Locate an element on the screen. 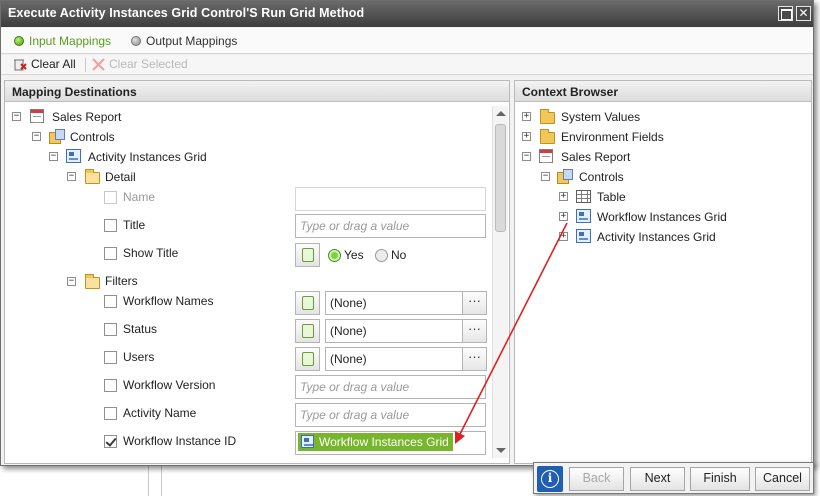  expand-toggle-activity-instances-grid: + is located at coordinates (563, 236).